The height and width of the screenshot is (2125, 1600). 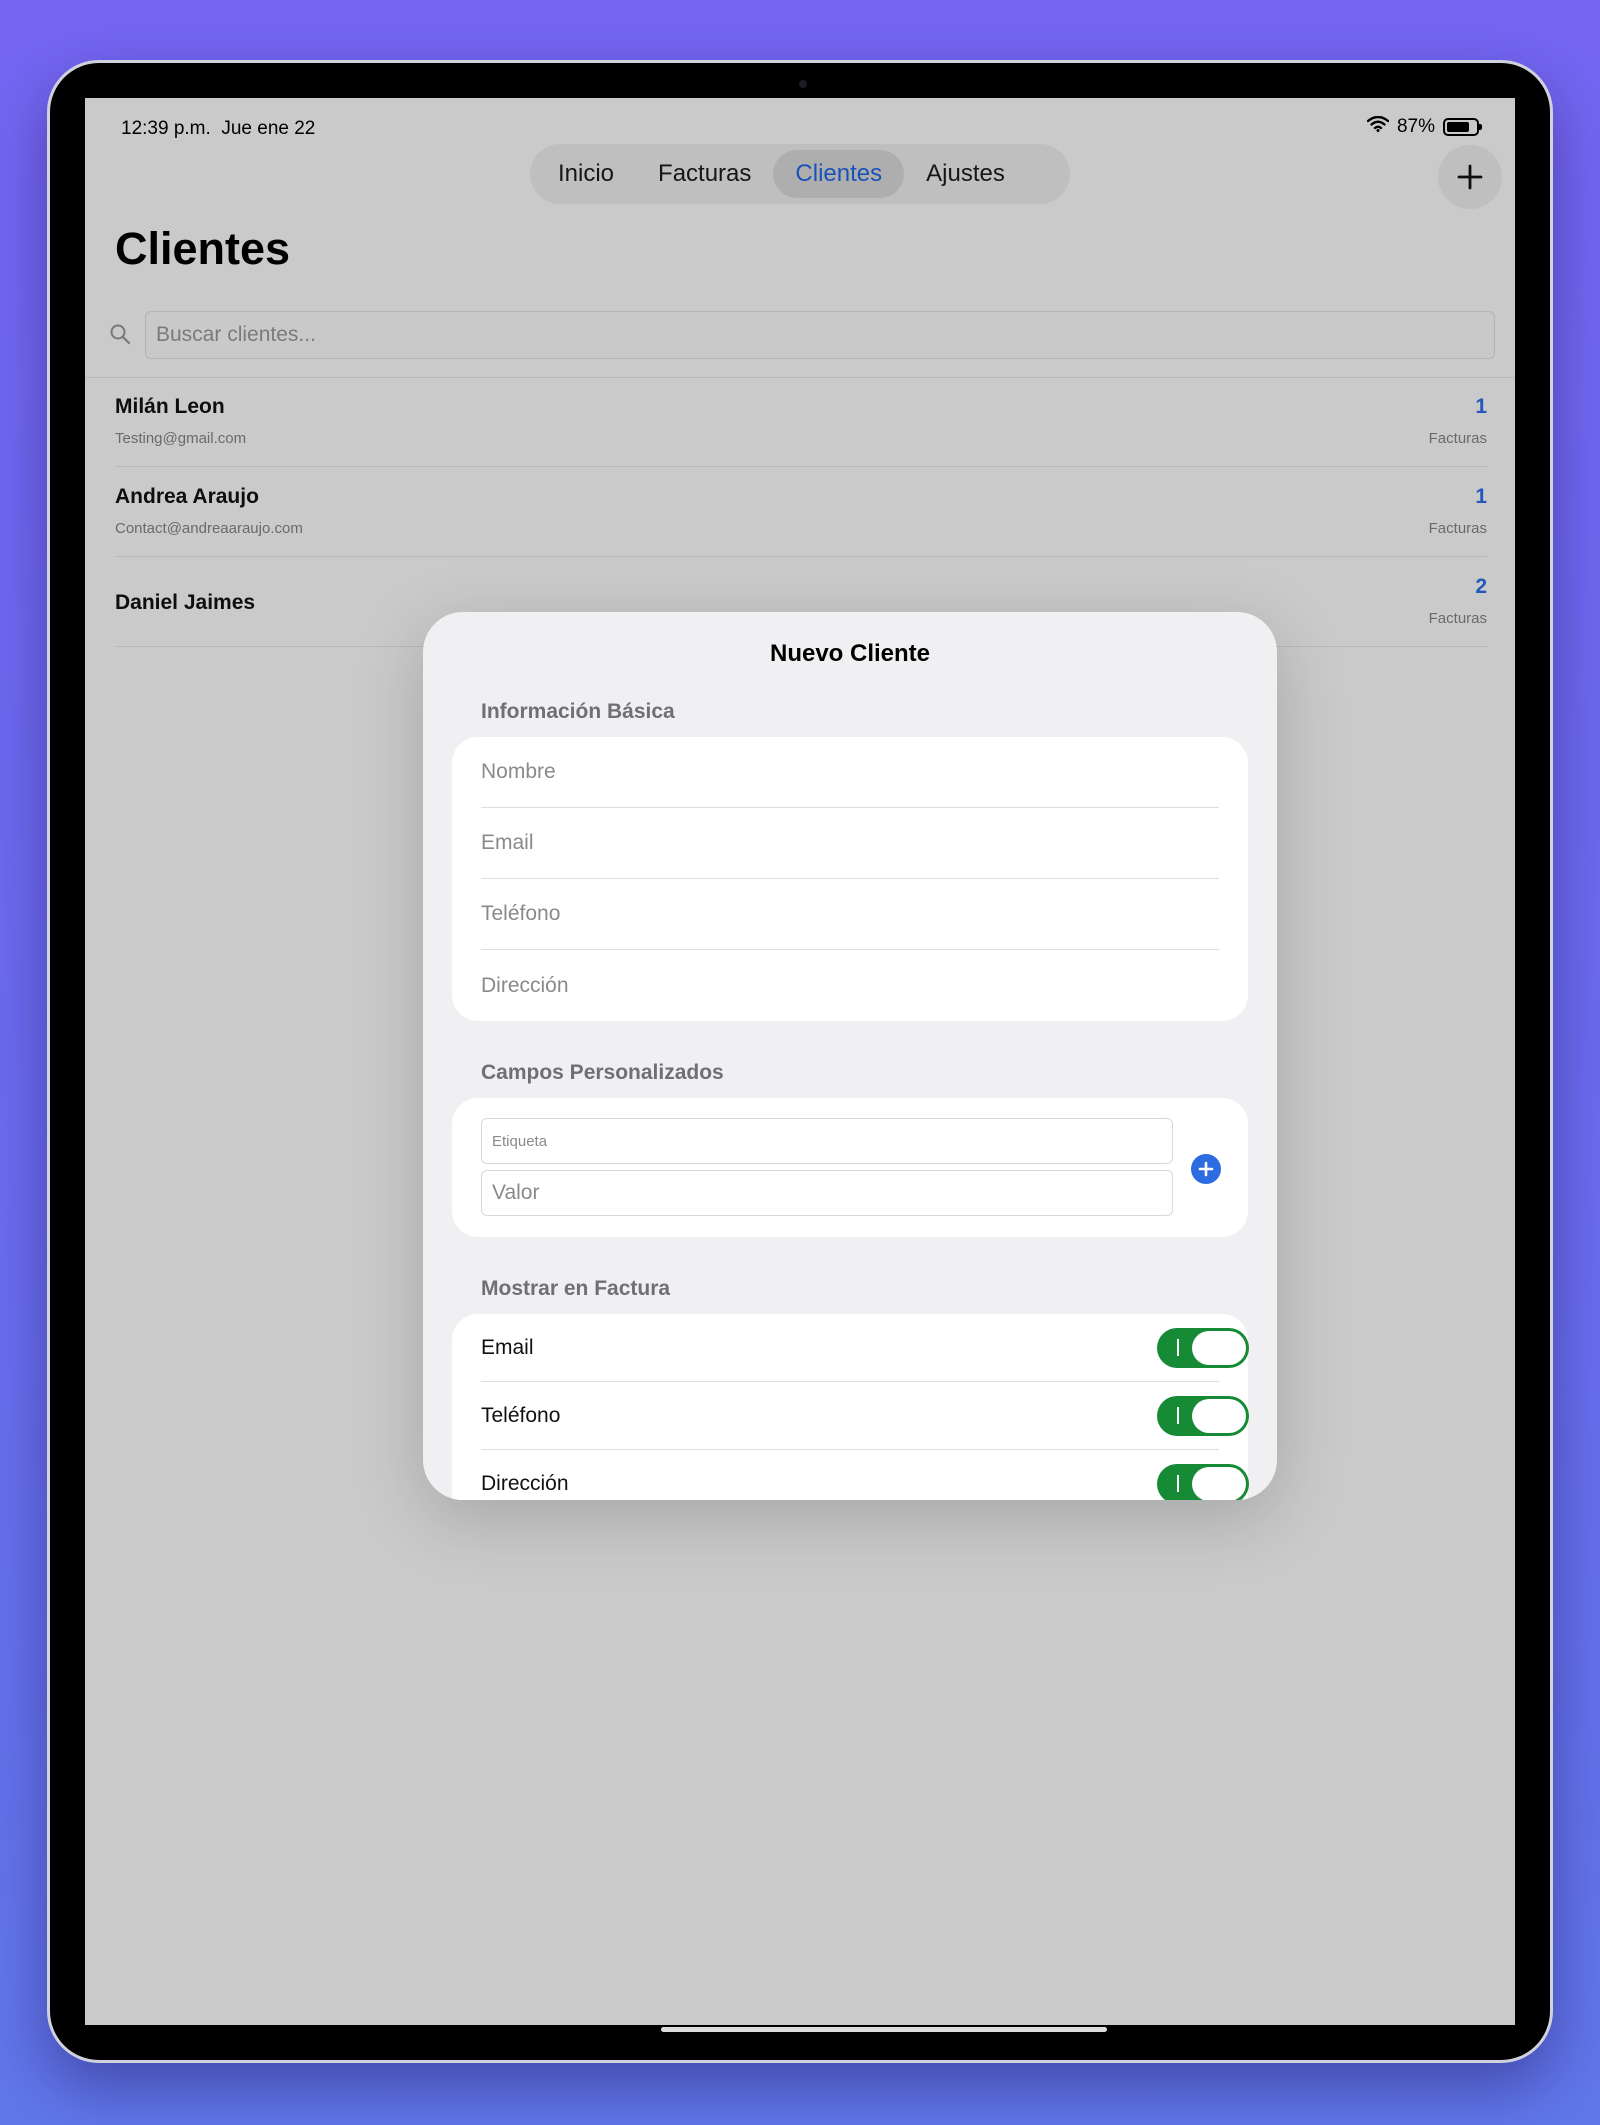 I want to click on email-field, so click(x=850, y=843).